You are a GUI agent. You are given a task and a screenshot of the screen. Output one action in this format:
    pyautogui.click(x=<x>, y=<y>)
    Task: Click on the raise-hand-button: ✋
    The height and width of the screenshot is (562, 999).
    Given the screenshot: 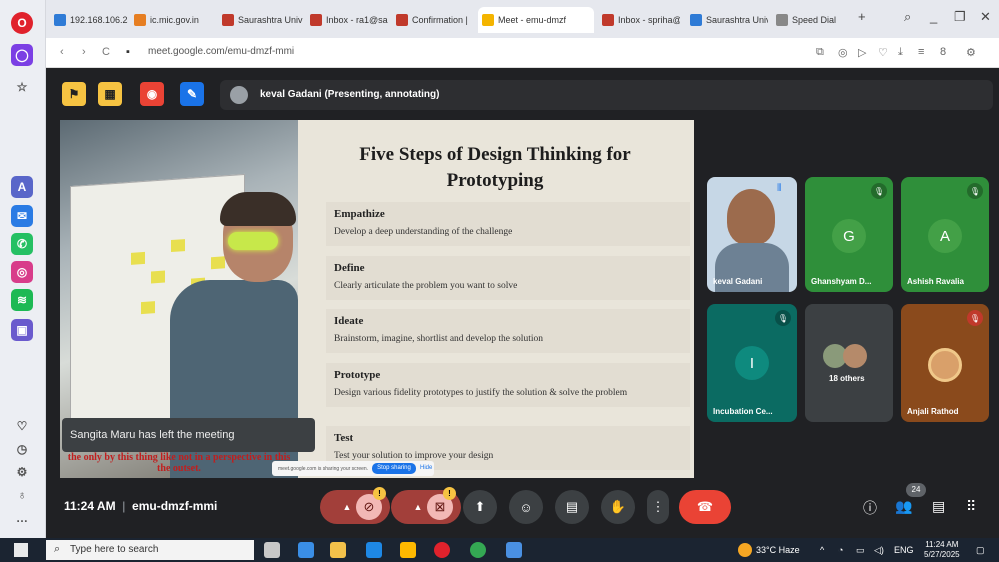 What is the action you would take?
    pyautogui.click(x=618, y=507)
    